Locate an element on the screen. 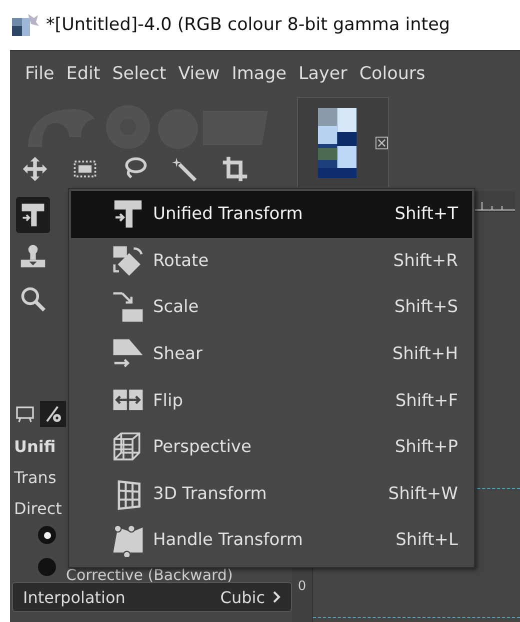  dock-tab is located at coordinates (53, 414).